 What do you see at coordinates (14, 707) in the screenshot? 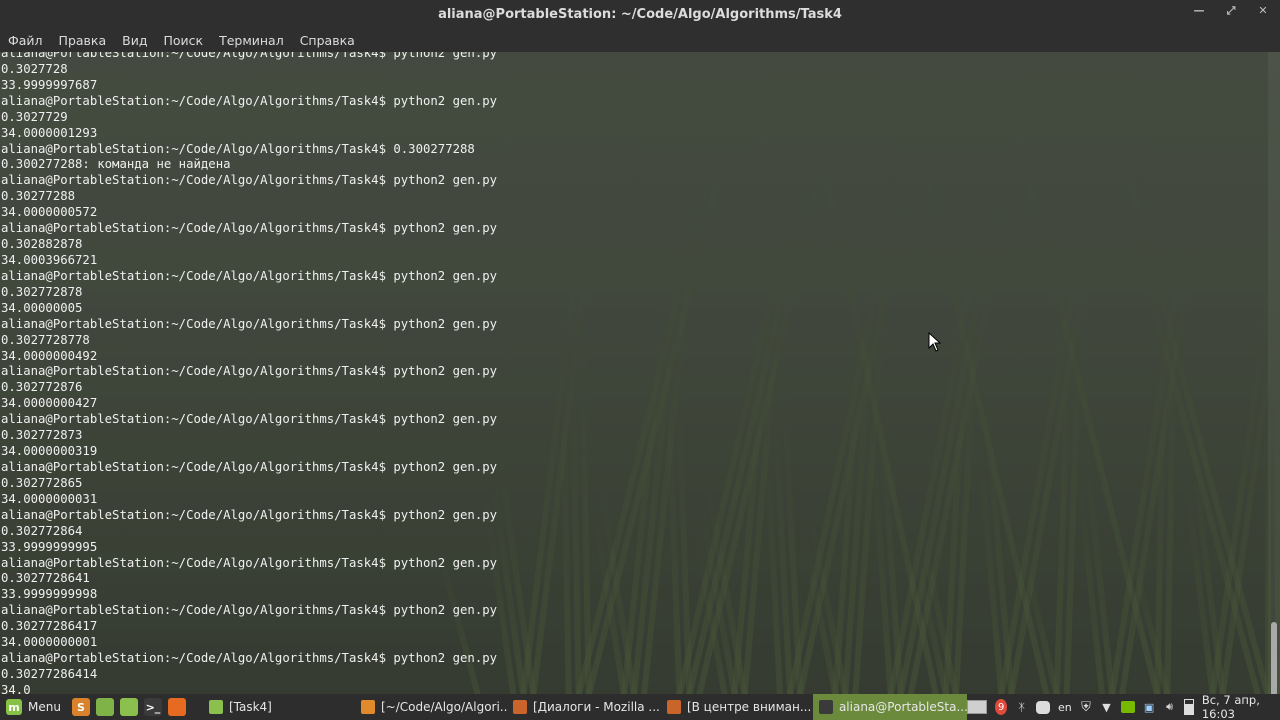
I see `linux-mint-logo-icon: m` at bounding box center [14, 707].